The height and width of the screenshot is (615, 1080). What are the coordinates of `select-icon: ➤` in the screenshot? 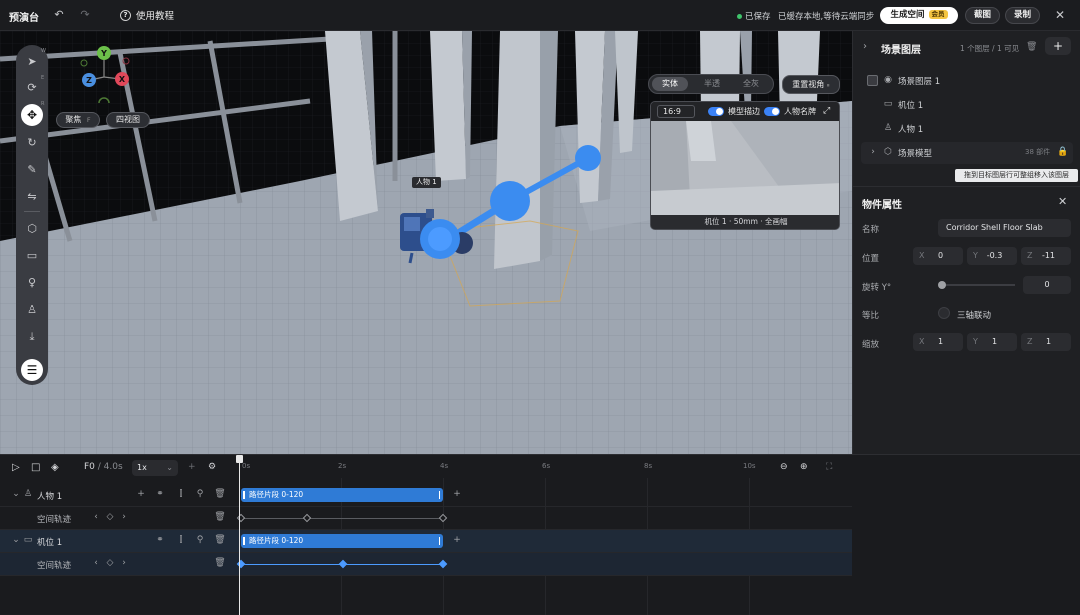 It's located at (32, 62).